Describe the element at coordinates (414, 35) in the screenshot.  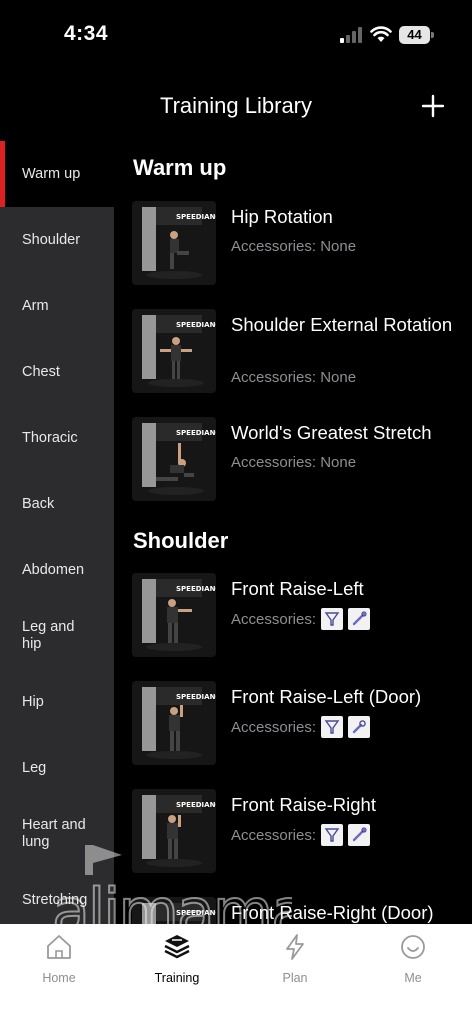
I see `battery-level: 44` at that location.